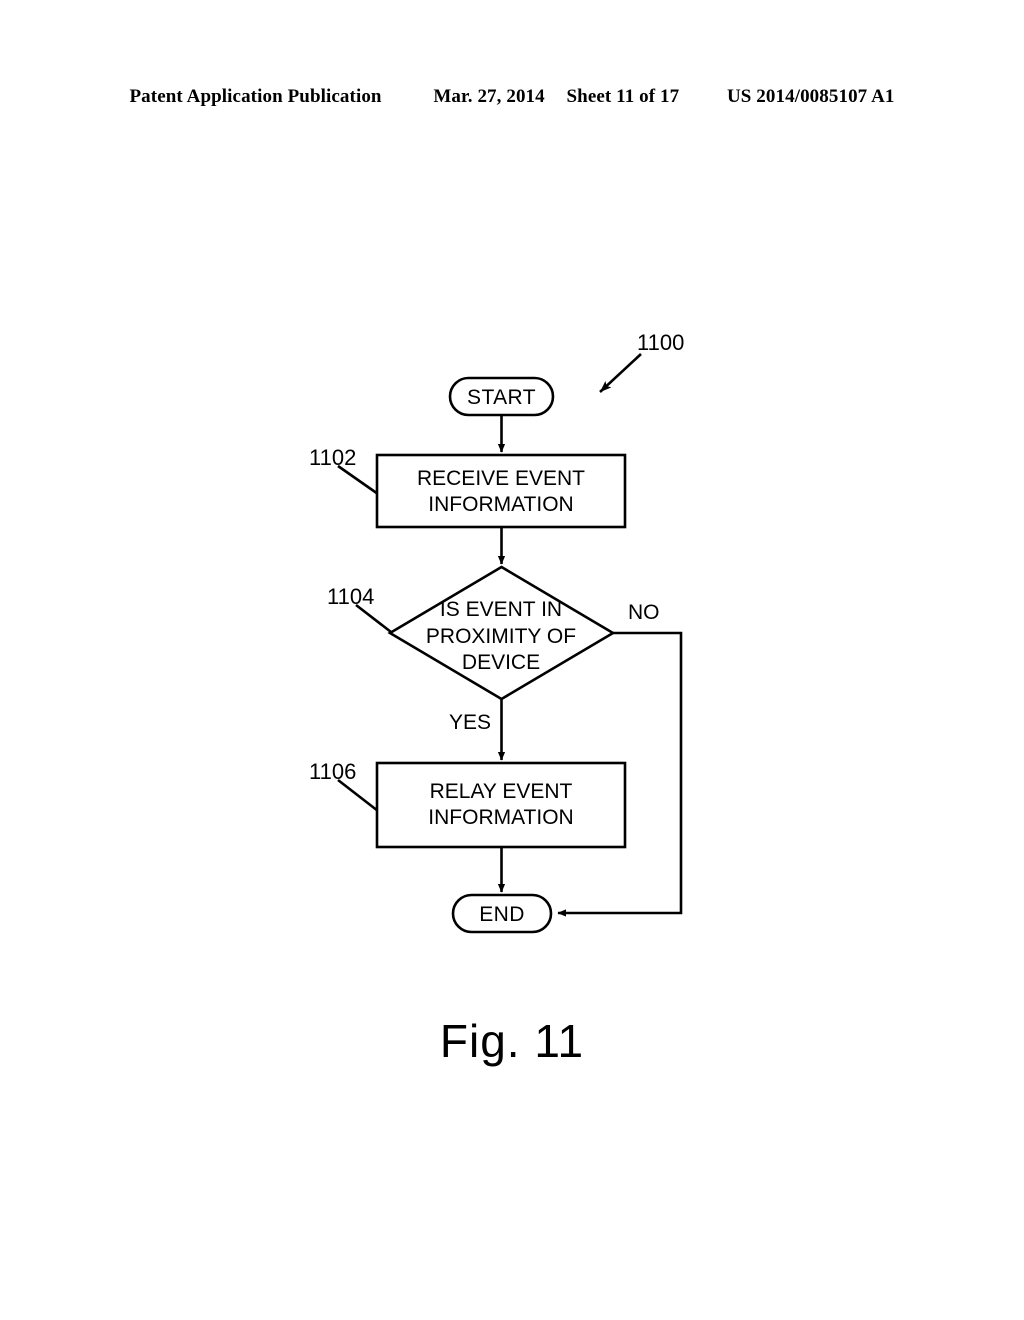 This screenshot has width=1024, height=1320. What do you see at coordinates (470, 722) in the screenshot?
I see `edge-label-yes: YES` at bounding box center [470, 722].